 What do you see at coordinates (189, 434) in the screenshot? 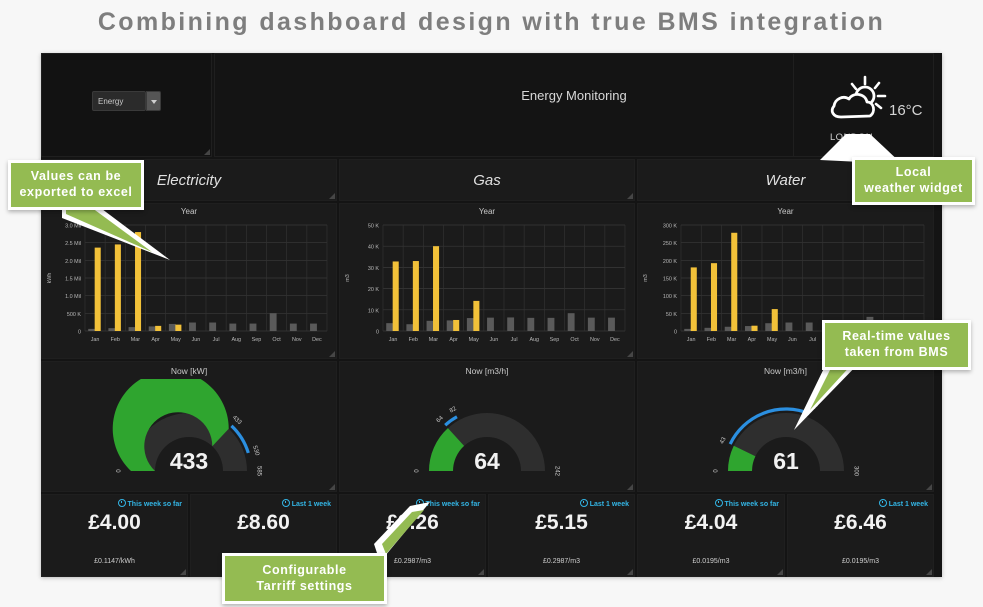
I see `gauge-electricity: 0433530585433` at bounding box center [189, 434].